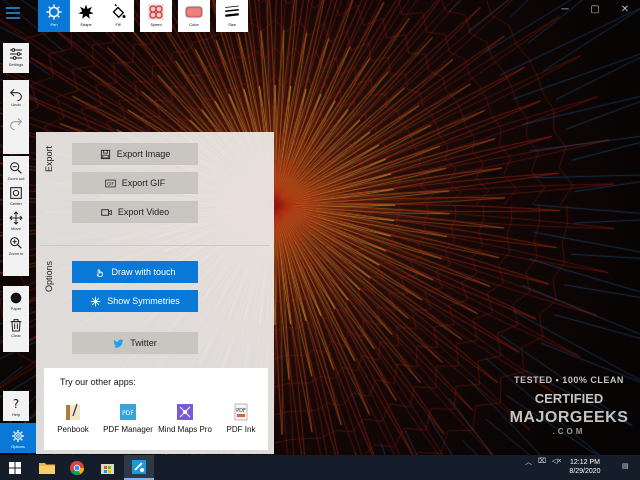 The width and height of the screenshot is (640, 480). What do you see at coordinates (194, 24) in the screenshot?
I see `color-tool-label: Color` at bounding box center [194, 24].